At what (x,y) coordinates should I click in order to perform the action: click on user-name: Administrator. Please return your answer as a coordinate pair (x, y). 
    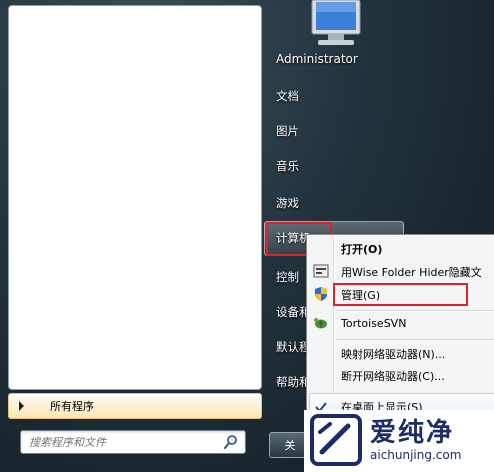
    Looking at the image, I should click on (317, 59).